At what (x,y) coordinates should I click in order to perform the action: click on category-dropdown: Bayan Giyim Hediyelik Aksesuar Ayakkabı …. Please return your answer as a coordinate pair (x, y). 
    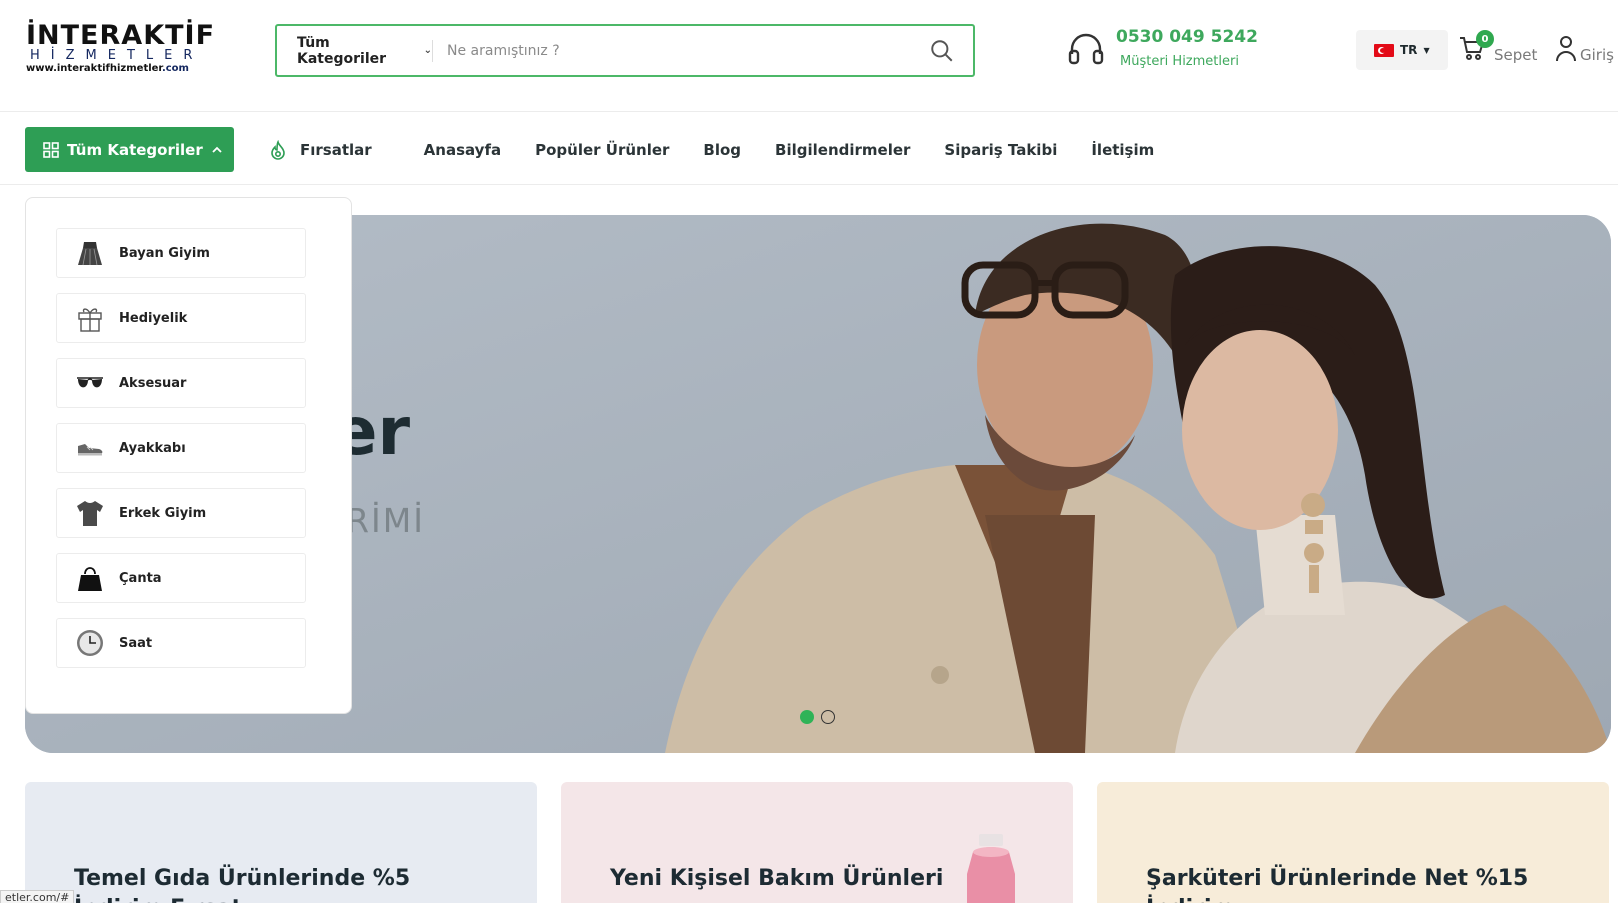
    Looking at the image, I should click on (188, 455).